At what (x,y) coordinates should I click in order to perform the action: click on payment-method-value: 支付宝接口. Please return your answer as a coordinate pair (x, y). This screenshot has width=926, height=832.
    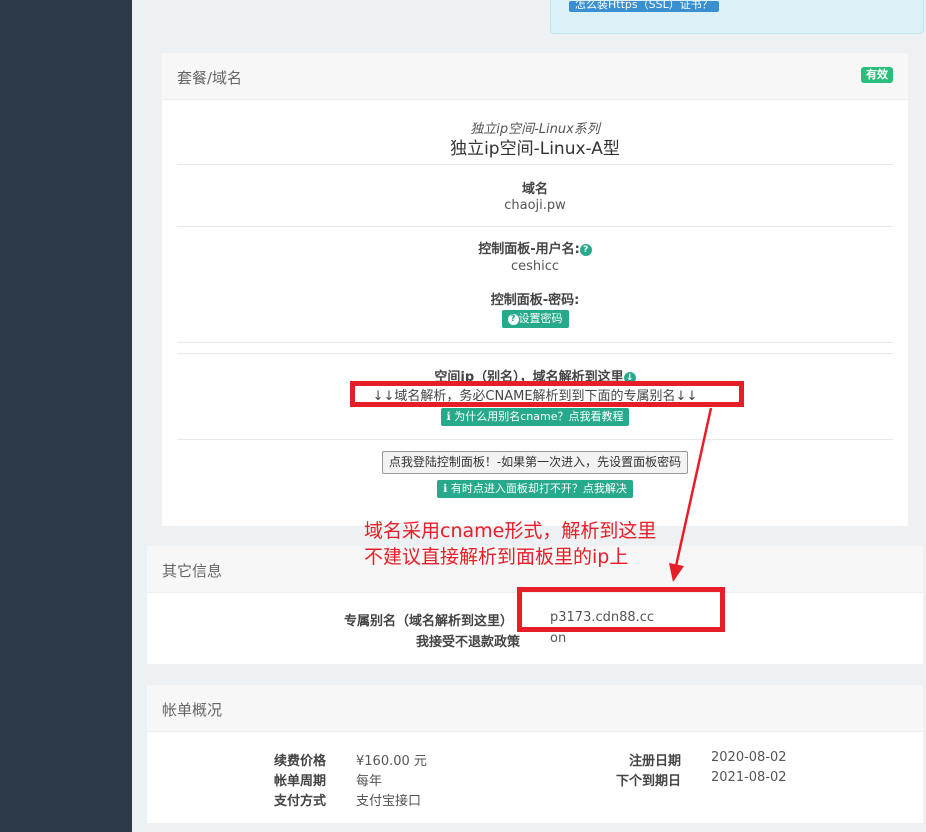
    Looking at the image, I should click on (389, 801).